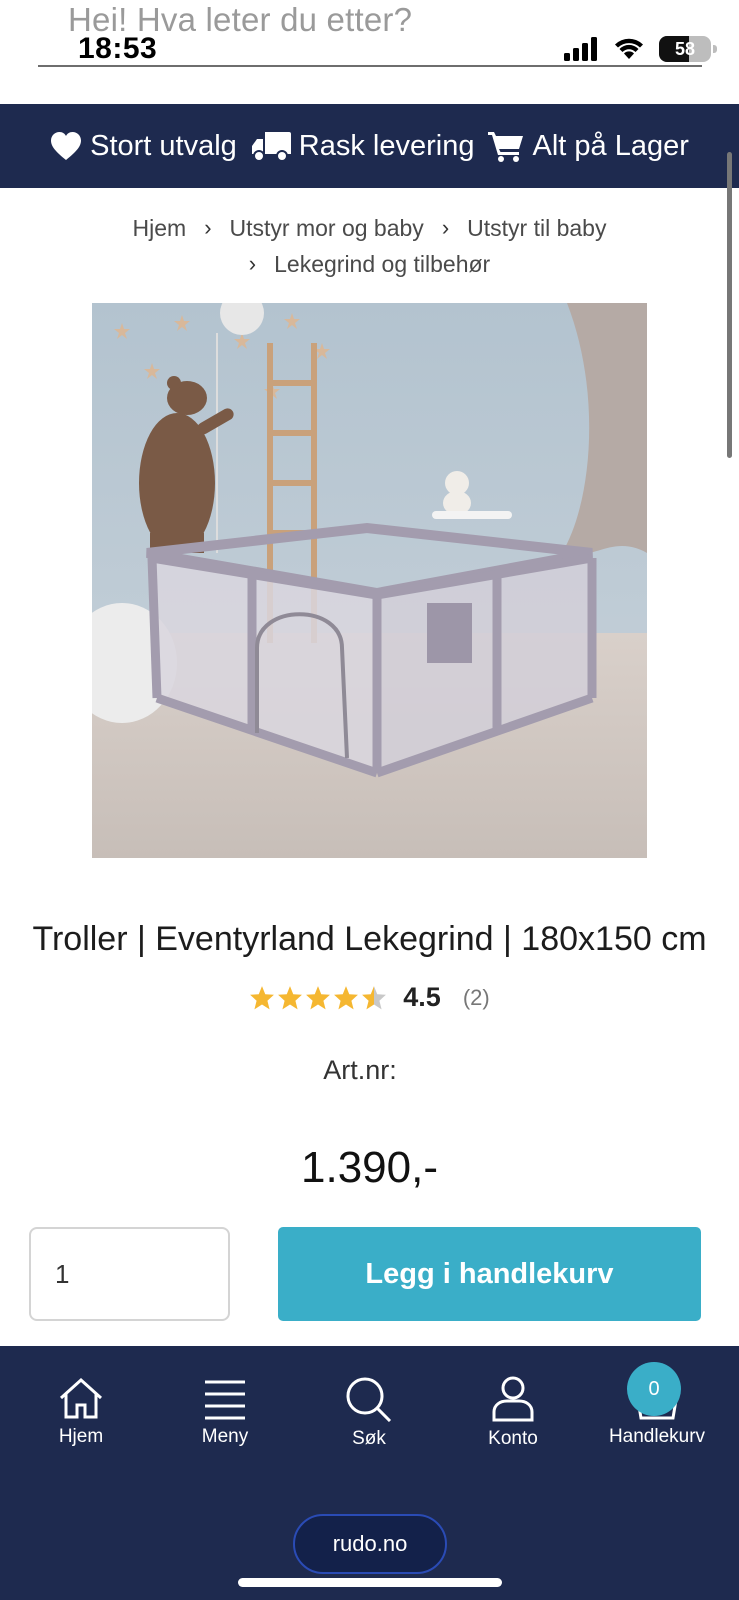 This screenshot has width=739, height=1600. What do you see at coordinates (386, 145) in the screenshot?
I see `usp-label: Rask levering` at bounding box center [386, 145].